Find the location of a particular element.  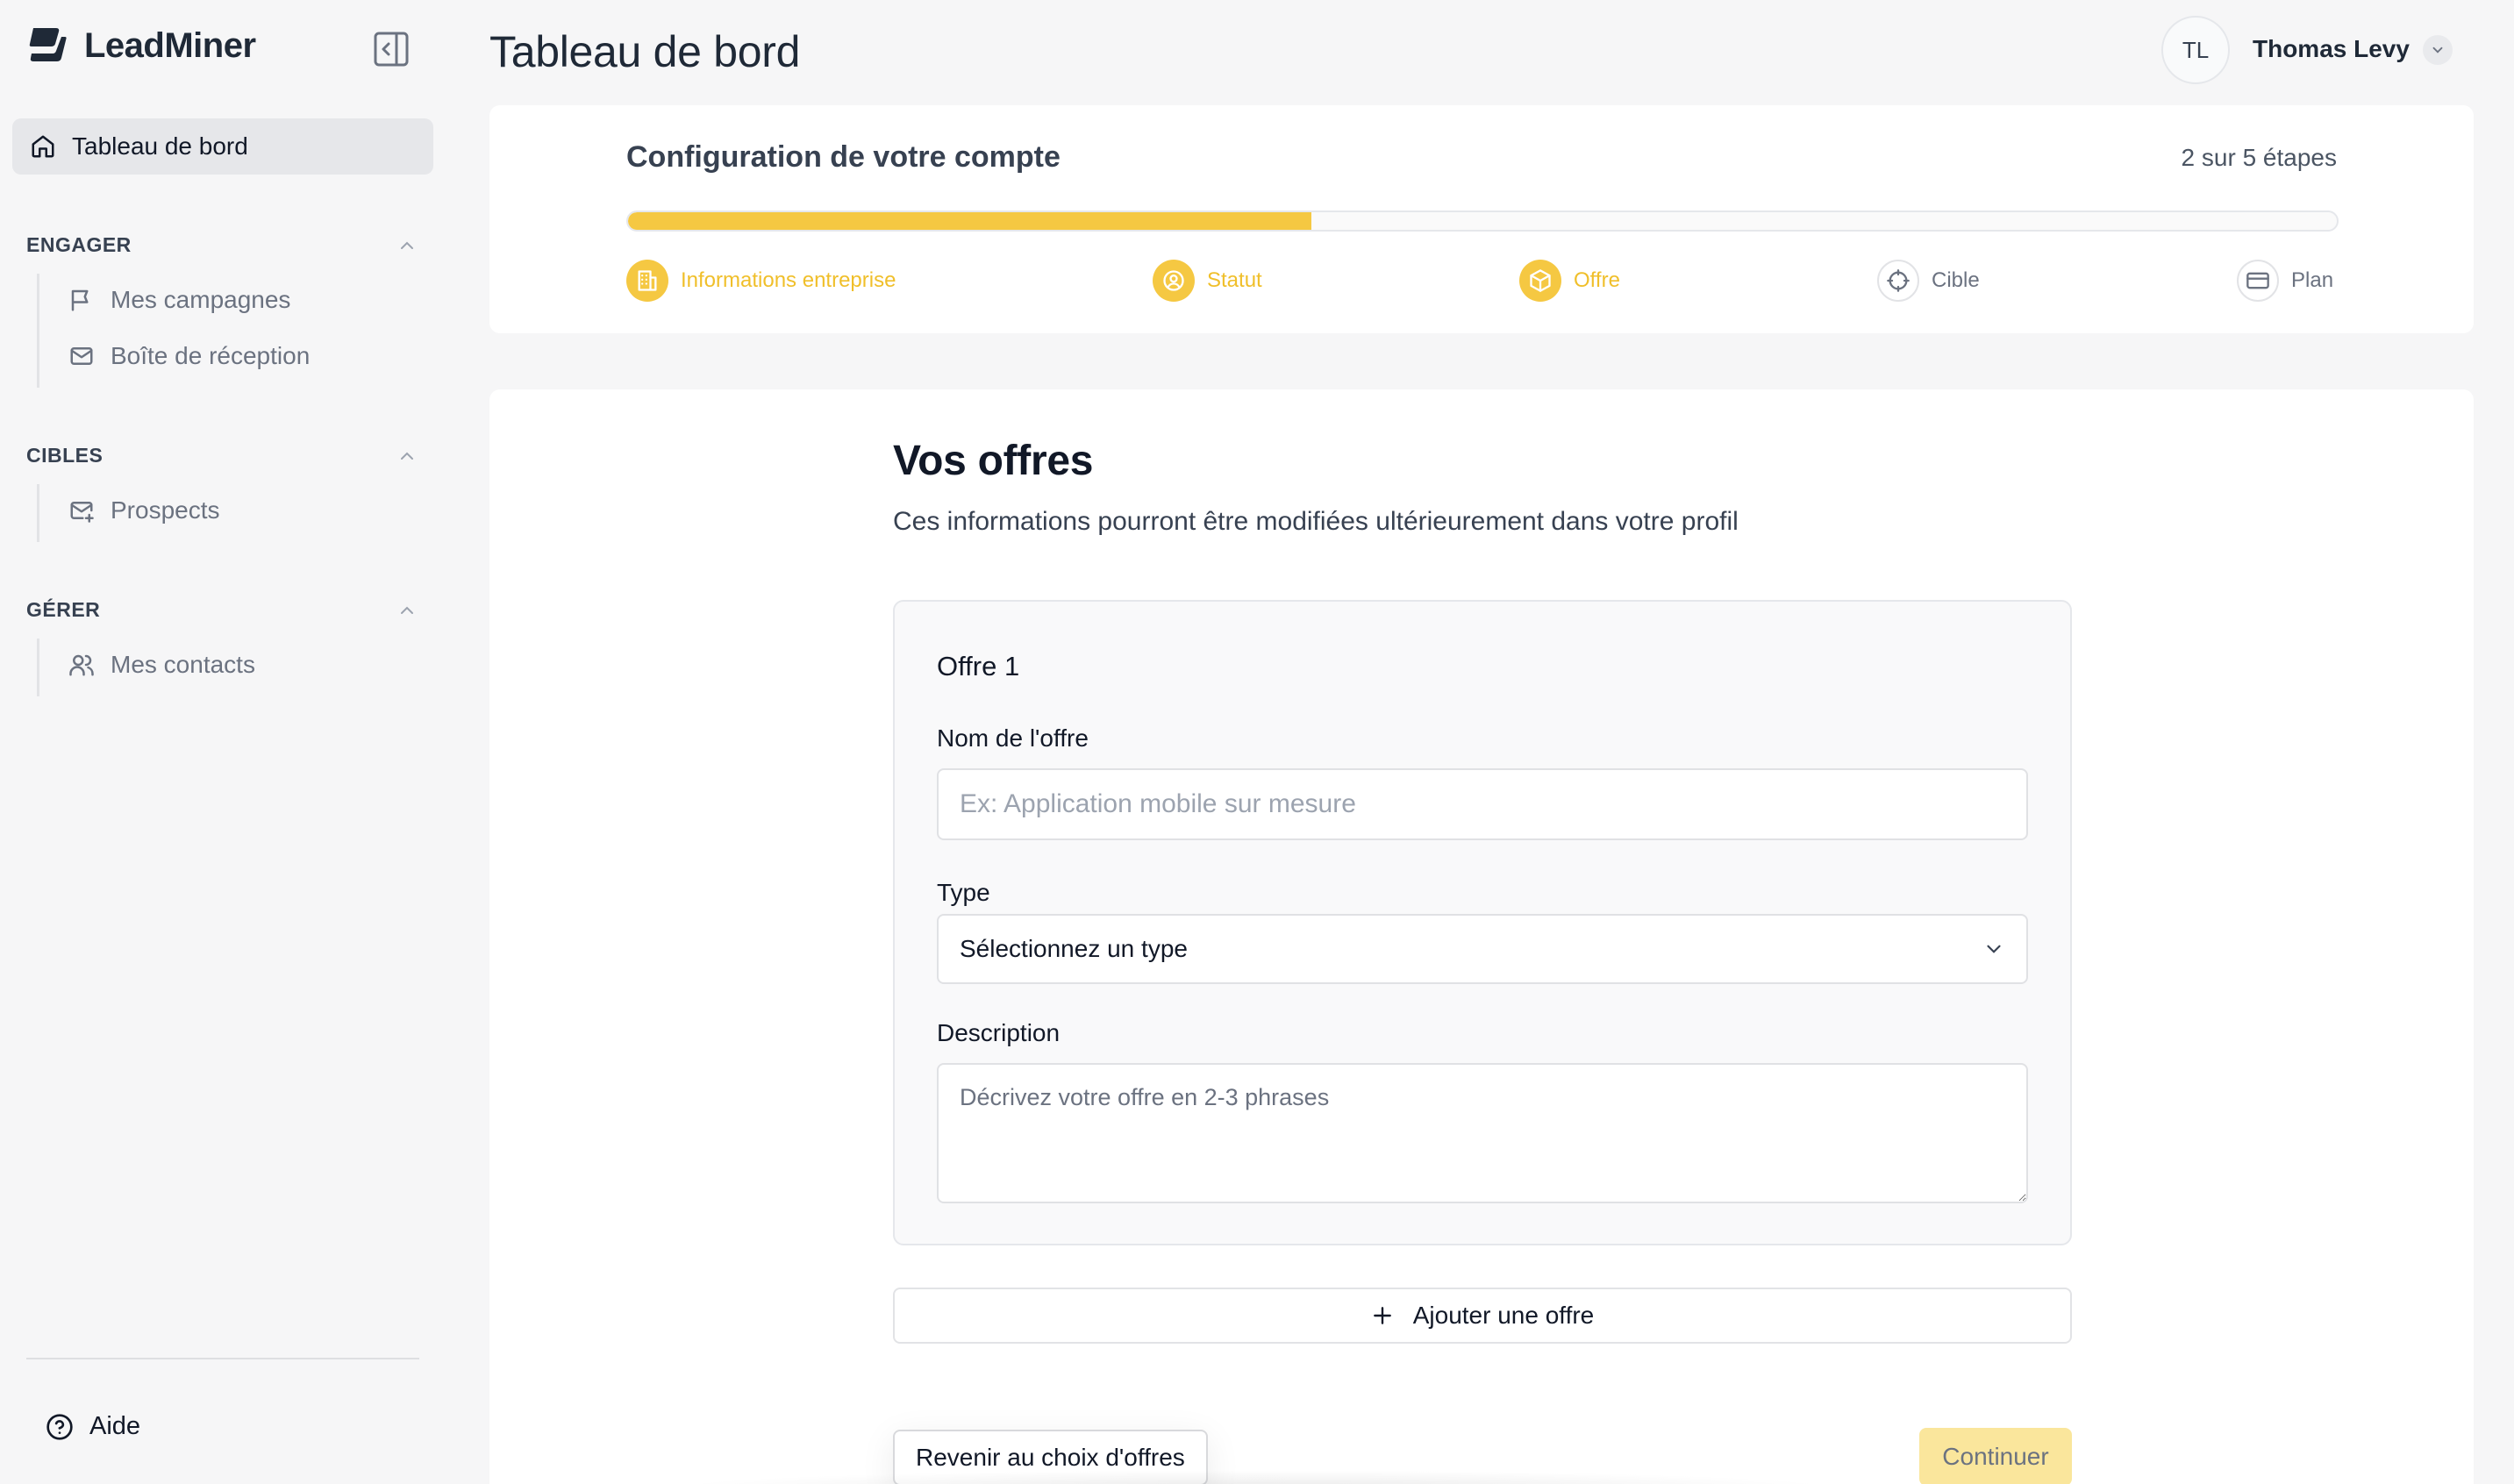

section-title: GÉRER is located at coordinates (63, 609).